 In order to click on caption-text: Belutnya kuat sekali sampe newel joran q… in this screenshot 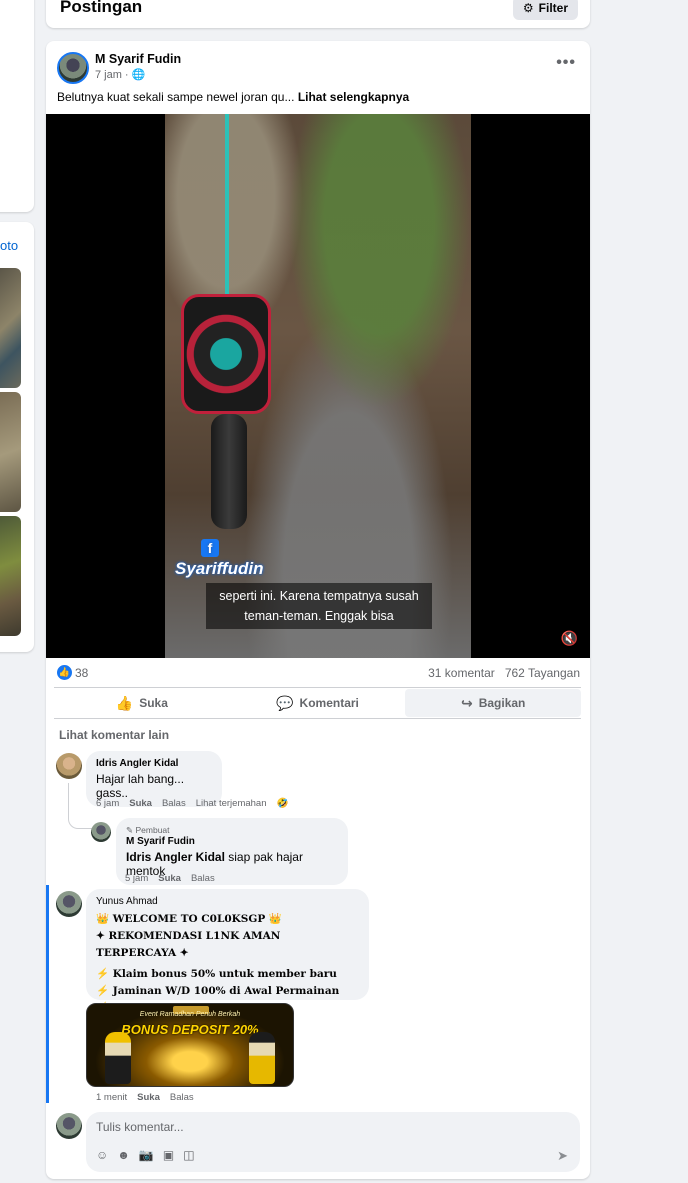, I will do `click(176, 97)`.